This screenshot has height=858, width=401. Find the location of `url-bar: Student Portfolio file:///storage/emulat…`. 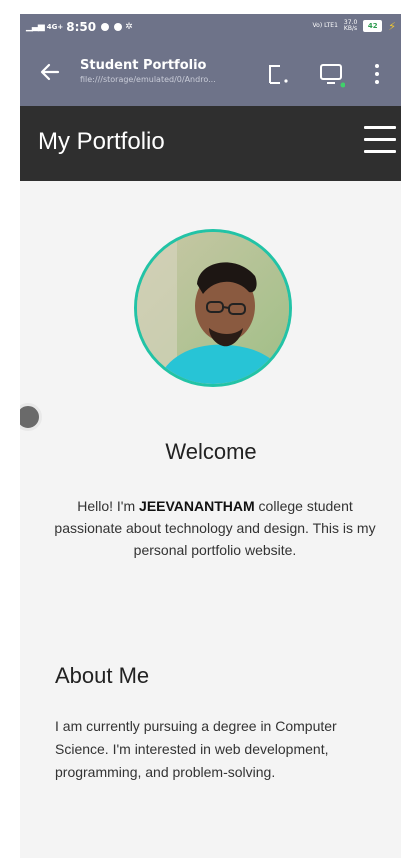

url-bar: Student Portfolio file:///storage/emulat… is located at coordinates (210, 73).